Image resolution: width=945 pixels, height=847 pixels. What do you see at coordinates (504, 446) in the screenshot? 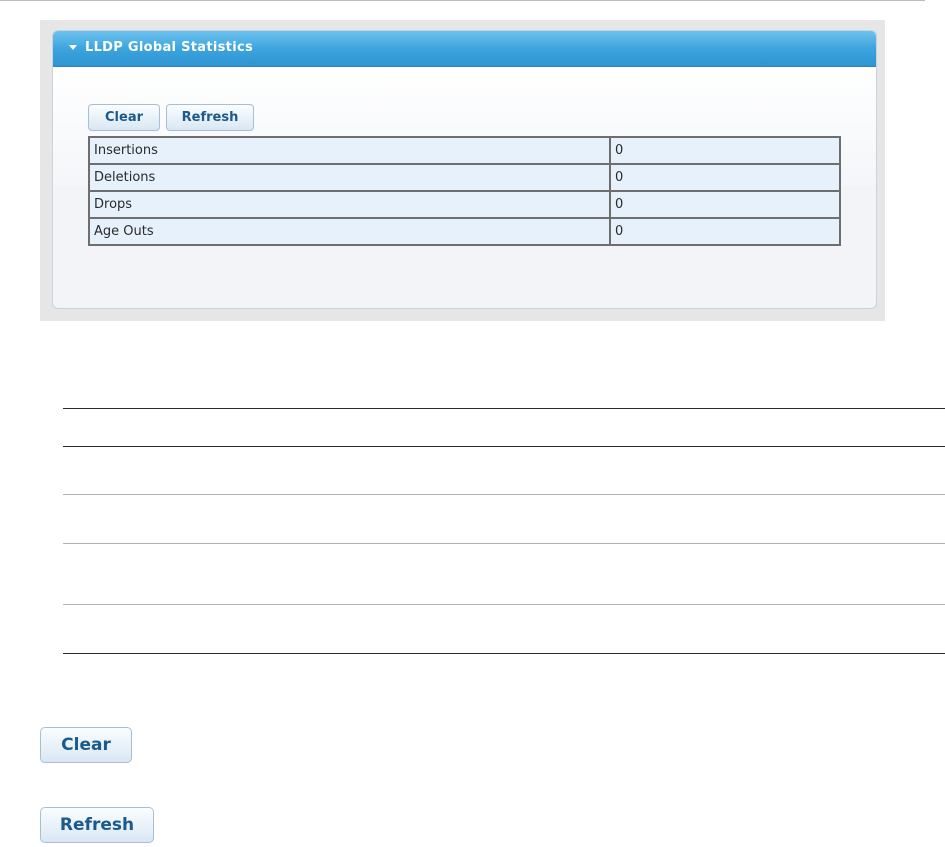
I see `table-rule-header` at bounding box center [504, 446].